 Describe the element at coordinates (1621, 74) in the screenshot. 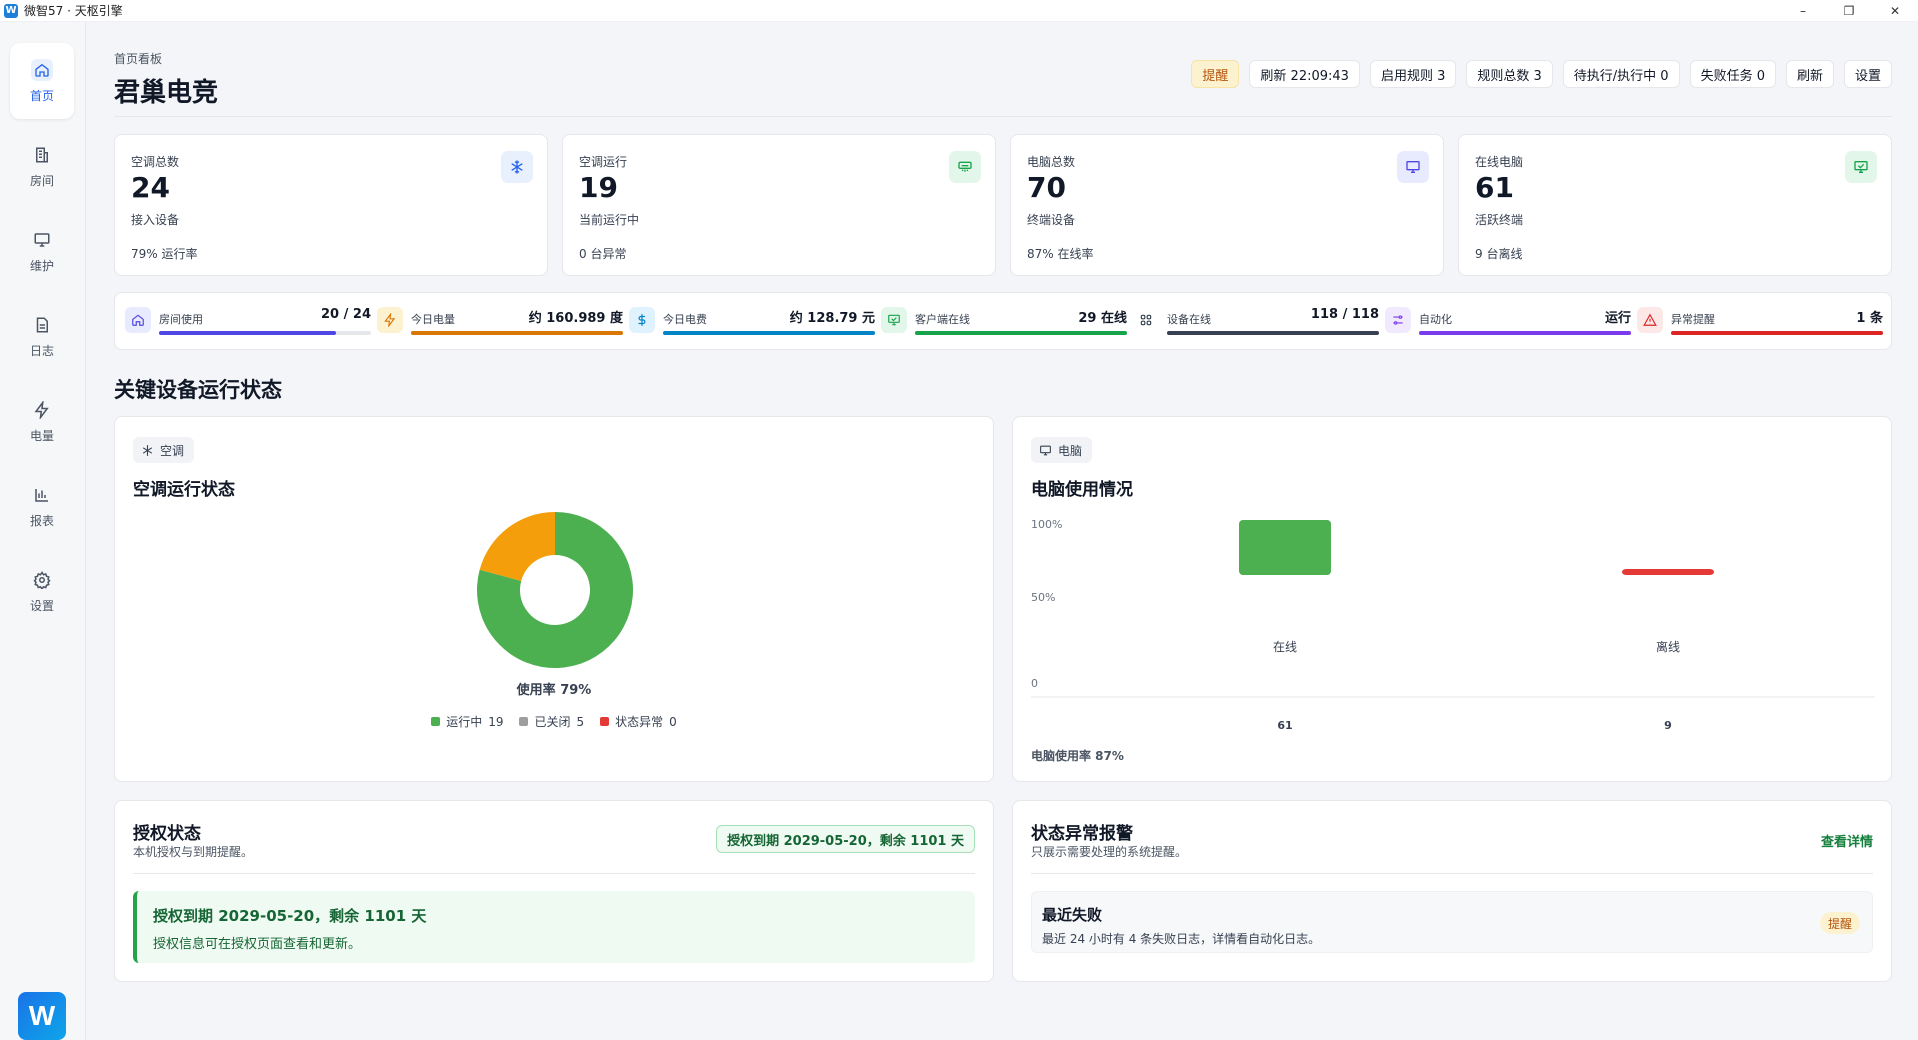

I see `pending-tasks-pill: 待执行/执行中 0` at that location.